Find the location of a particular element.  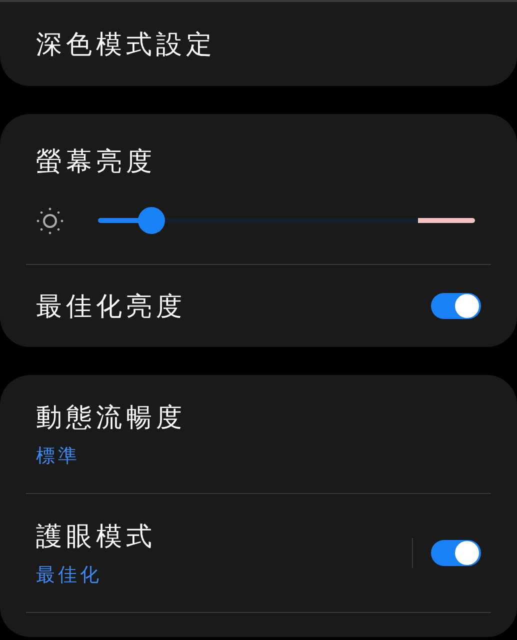

setting-title: 最佳化亮度 is located at coordinates (111, 307).